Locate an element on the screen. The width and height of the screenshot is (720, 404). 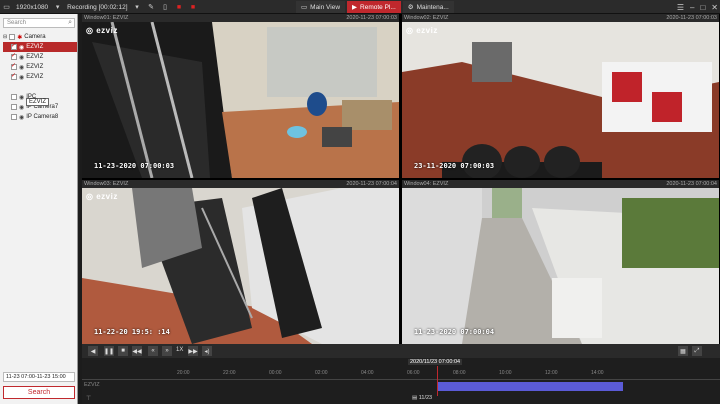
tree-item-ezviz-2: ◉ EZVIZ is located at coordinates (40, 57).